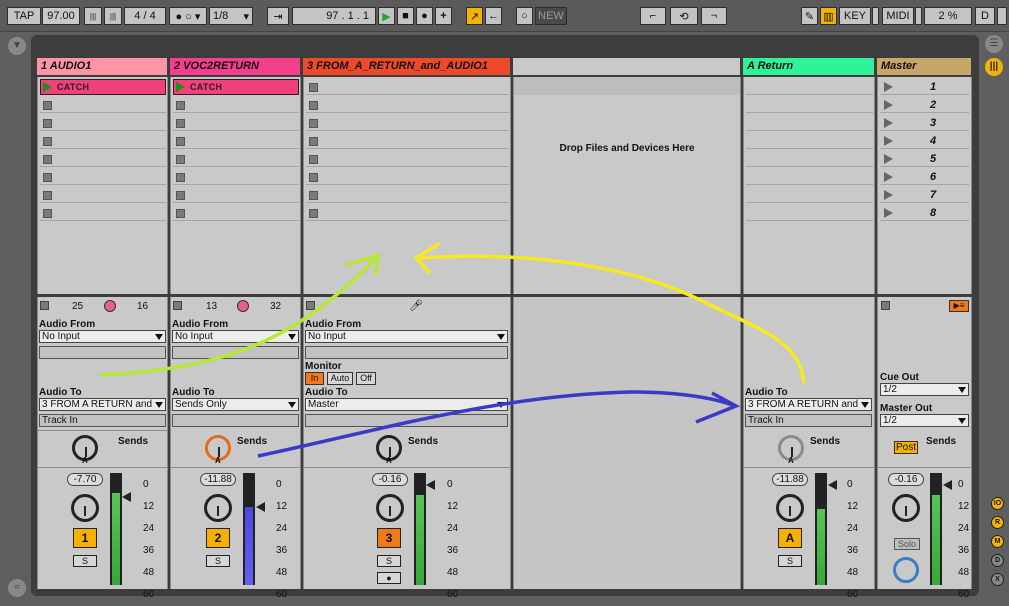 The image size is (1009, 606). Describe the element at coordinates (239, 315) in the screenshot. I see `green-arrow` at that location.